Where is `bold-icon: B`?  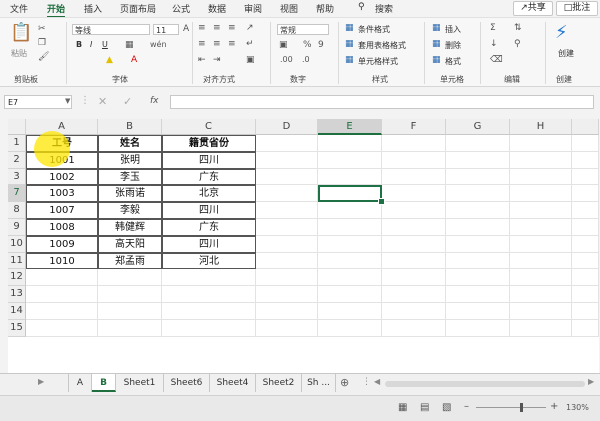
bold-icon: B is located at coordinates (79, 44).